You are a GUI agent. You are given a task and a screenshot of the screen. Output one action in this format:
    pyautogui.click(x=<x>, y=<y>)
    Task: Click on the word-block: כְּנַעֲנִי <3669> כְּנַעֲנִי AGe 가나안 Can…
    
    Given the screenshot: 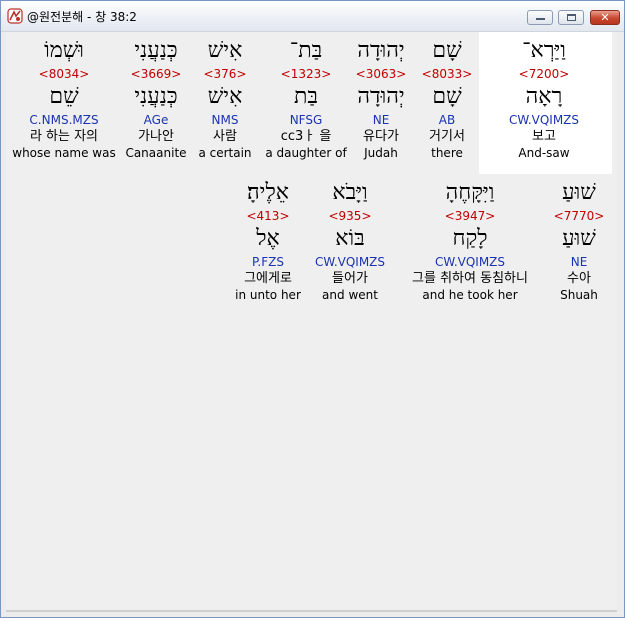 What is the action you would take?
    pyautogui.click(x=156, y=98)
    